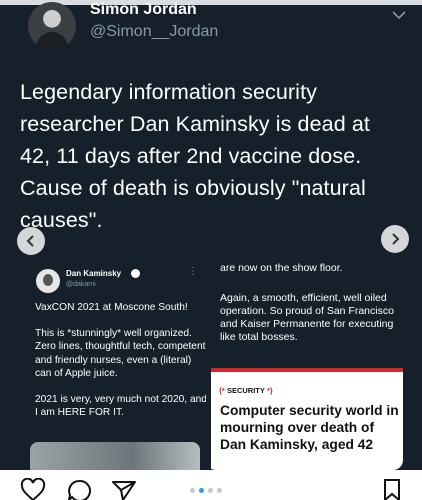 This screenshot has width=422, height=500. I want to click on send-icon, so click(124, 489).